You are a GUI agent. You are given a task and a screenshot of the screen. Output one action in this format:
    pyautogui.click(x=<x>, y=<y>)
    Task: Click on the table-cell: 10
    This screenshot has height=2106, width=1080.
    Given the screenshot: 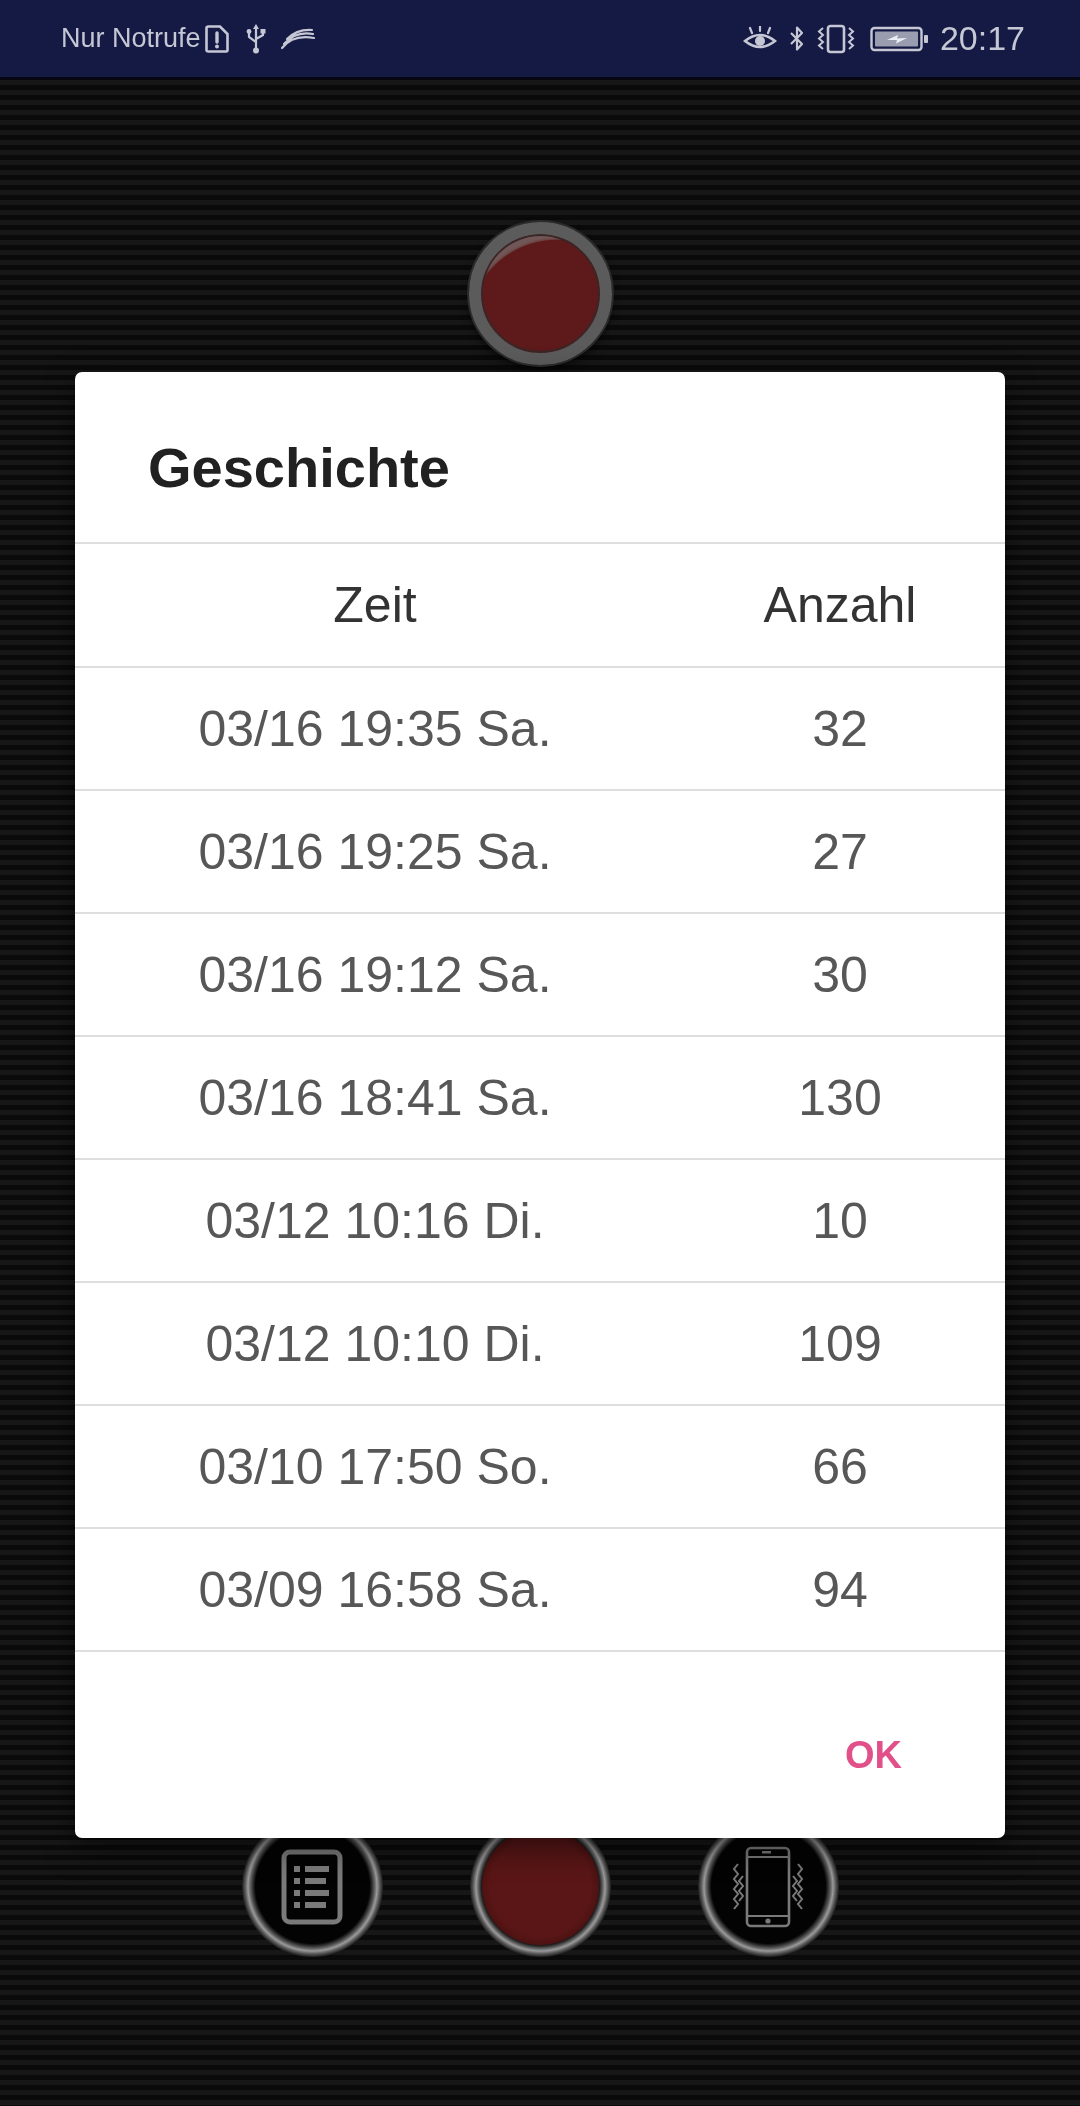 What is the action you would take?
    pyautogui.click(x=840, y=1220)
    